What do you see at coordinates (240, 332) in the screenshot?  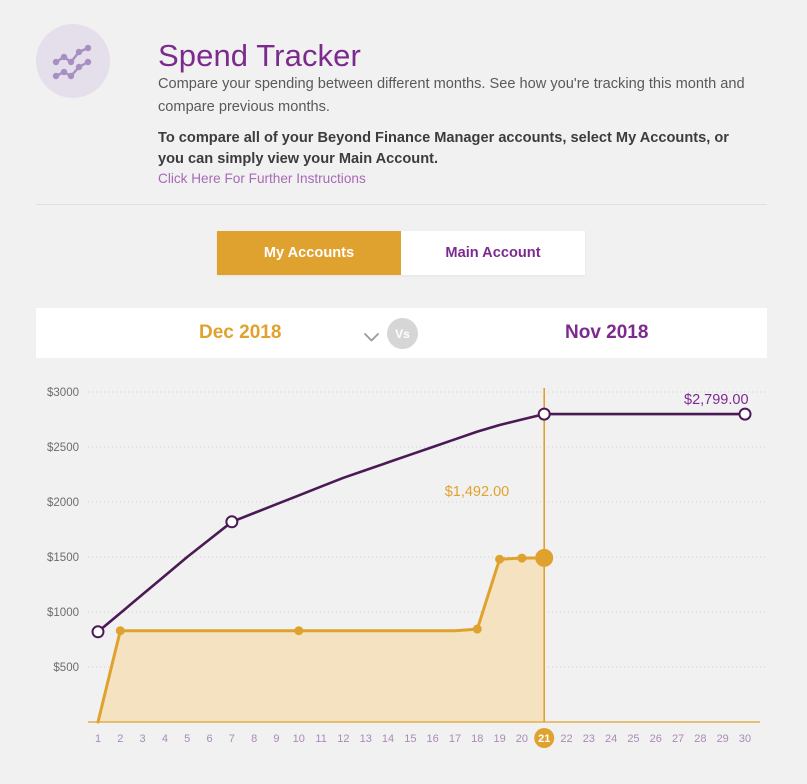 I see `month-select-left-value: Dec 2018` at bounding box center [240, 332].